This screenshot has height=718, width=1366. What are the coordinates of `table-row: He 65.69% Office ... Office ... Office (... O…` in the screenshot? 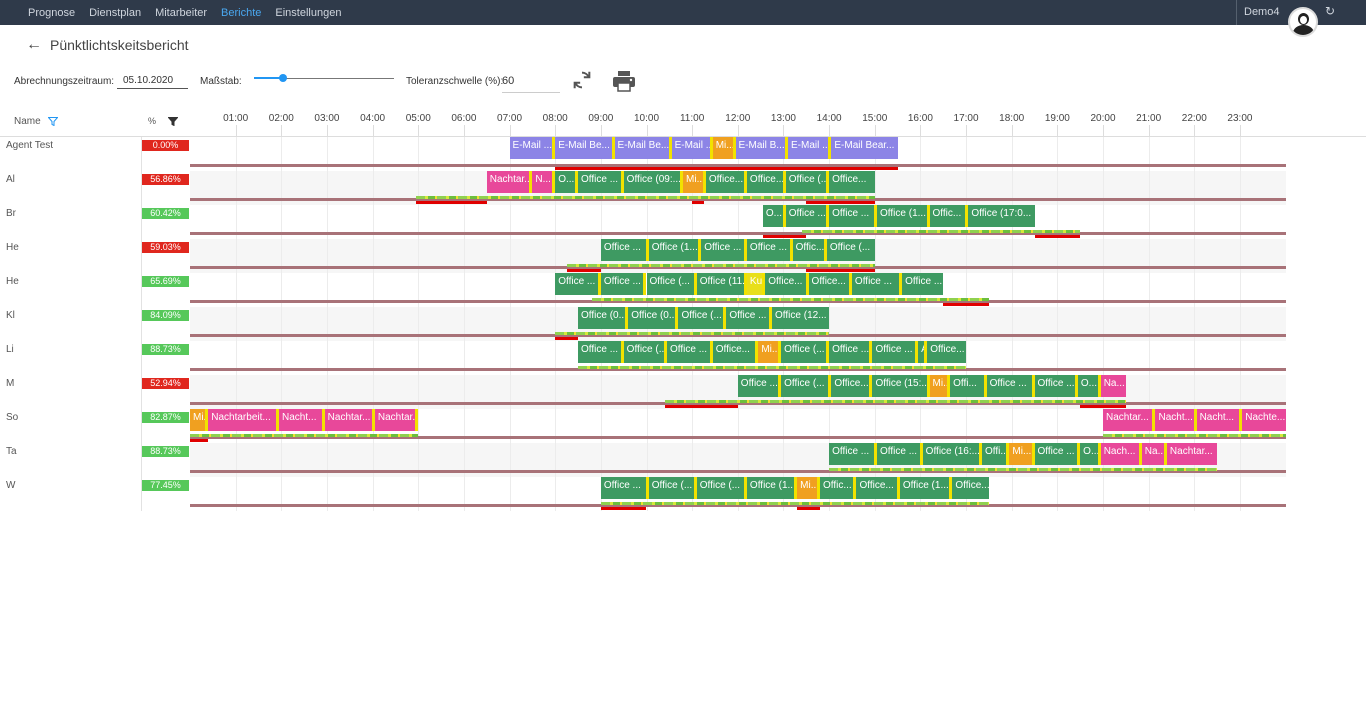 It's located at (683, 290).